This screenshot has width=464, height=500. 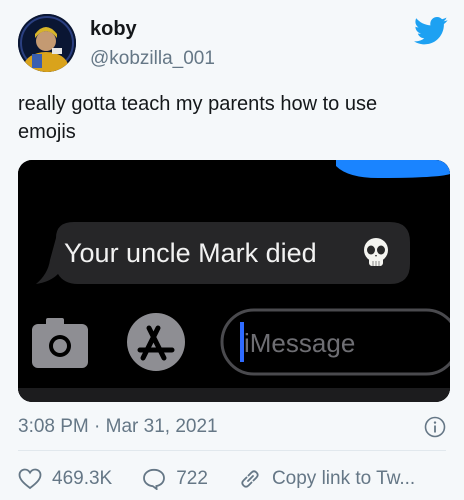 I want to click on user-name: koby, so click(x=113, y=29).